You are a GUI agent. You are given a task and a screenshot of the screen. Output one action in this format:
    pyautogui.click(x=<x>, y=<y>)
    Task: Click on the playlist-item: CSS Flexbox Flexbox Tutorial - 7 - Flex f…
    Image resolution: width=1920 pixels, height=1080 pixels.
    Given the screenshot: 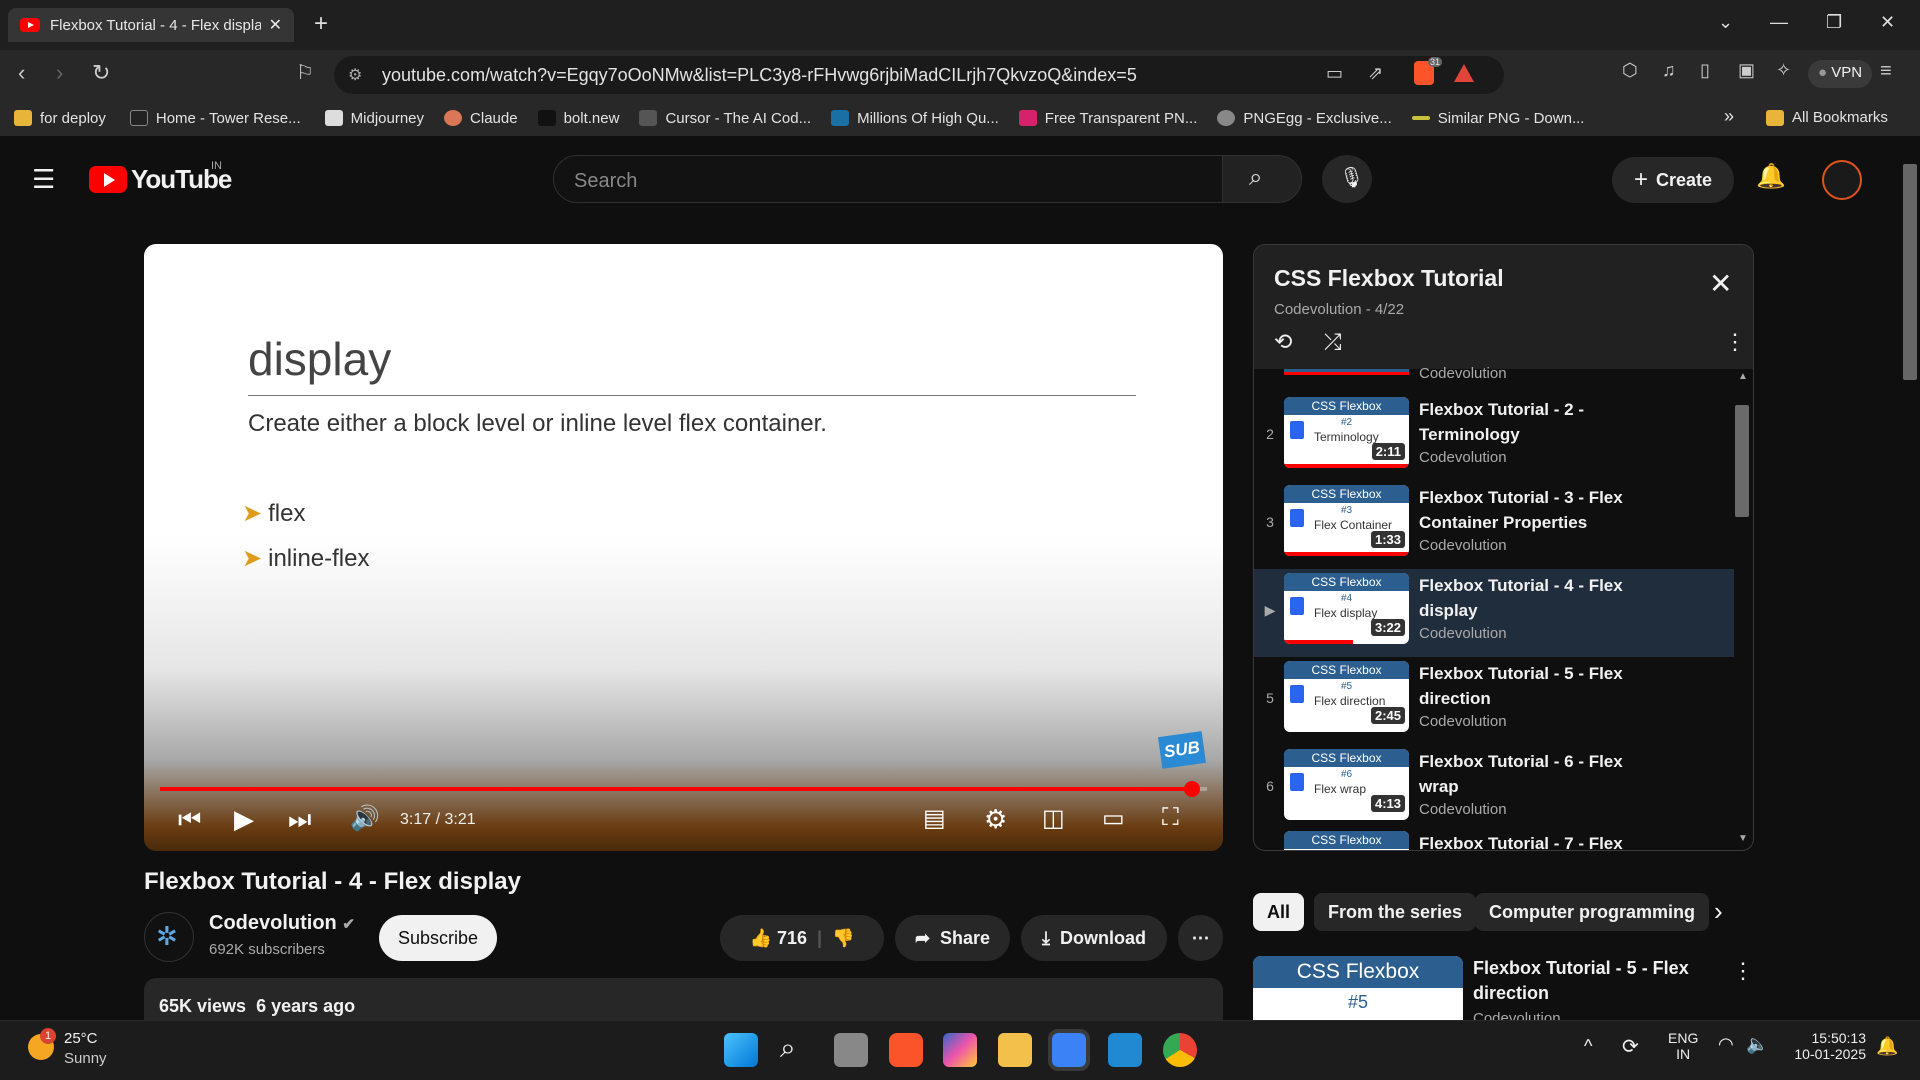 What is the action you would take?
    pyautogui.click(x=1494, y=838)
    